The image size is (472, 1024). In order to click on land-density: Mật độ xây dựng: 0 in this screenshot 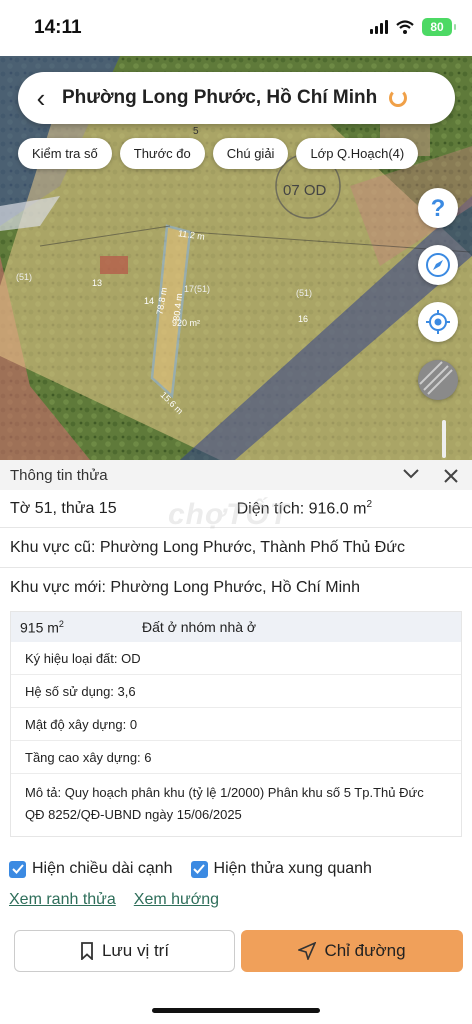, I will do `click(236, 724)`.